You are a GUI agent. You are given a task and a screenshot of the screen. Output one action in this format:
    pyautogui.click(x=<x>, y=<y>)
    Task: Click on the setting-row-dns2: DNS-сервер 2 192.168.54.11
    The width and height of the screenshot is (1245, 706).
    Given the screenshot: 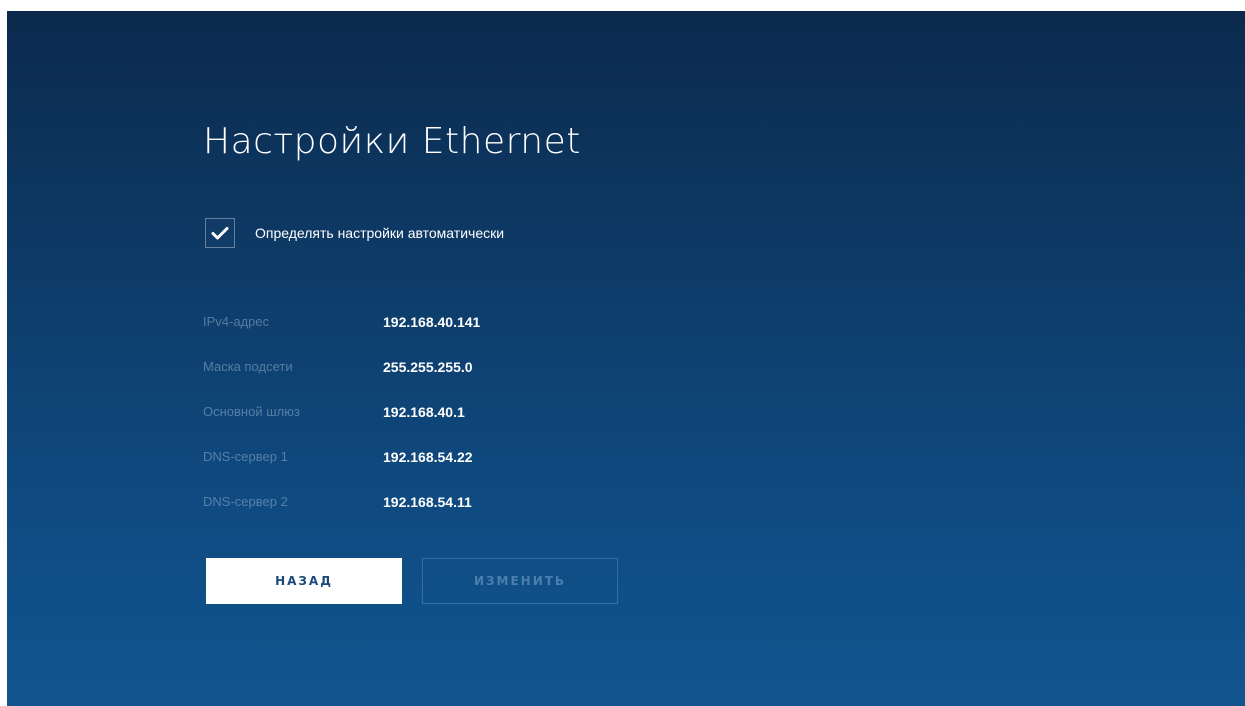 What is the action you would take?
    pyautogui.click(x=341, y=501)
    